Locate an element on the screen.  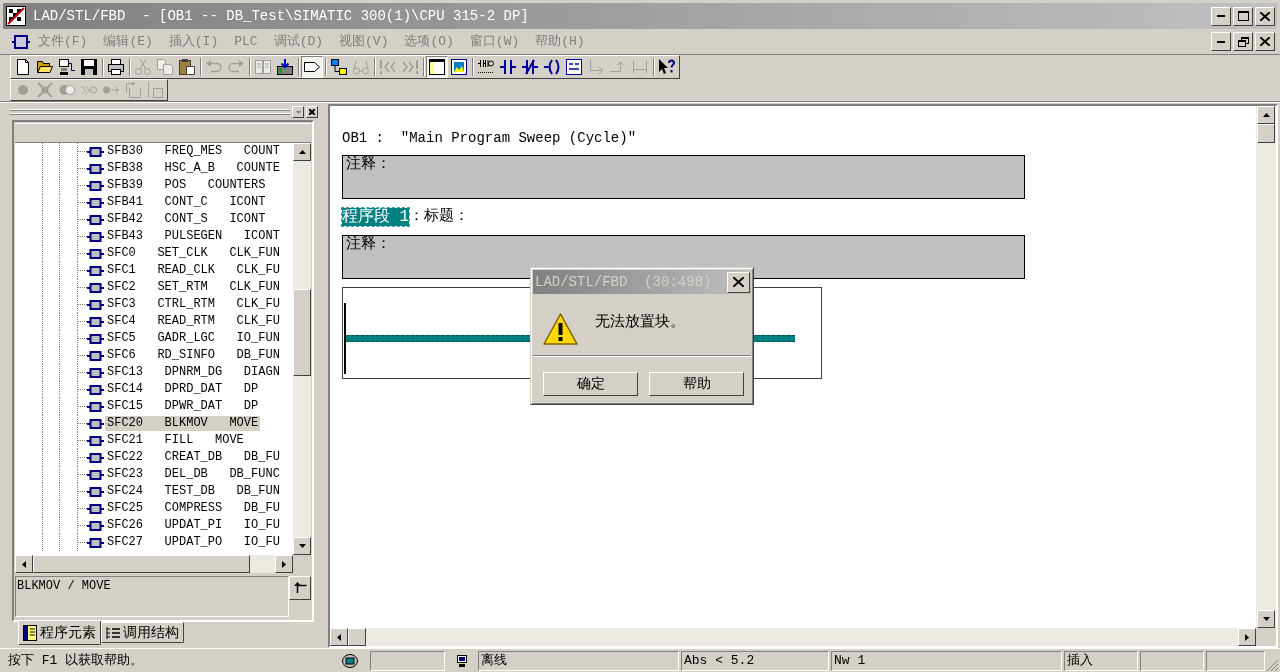
tree-item: SFC2 SET_RTM CLK_FUN is located at coordinates (193, 287).